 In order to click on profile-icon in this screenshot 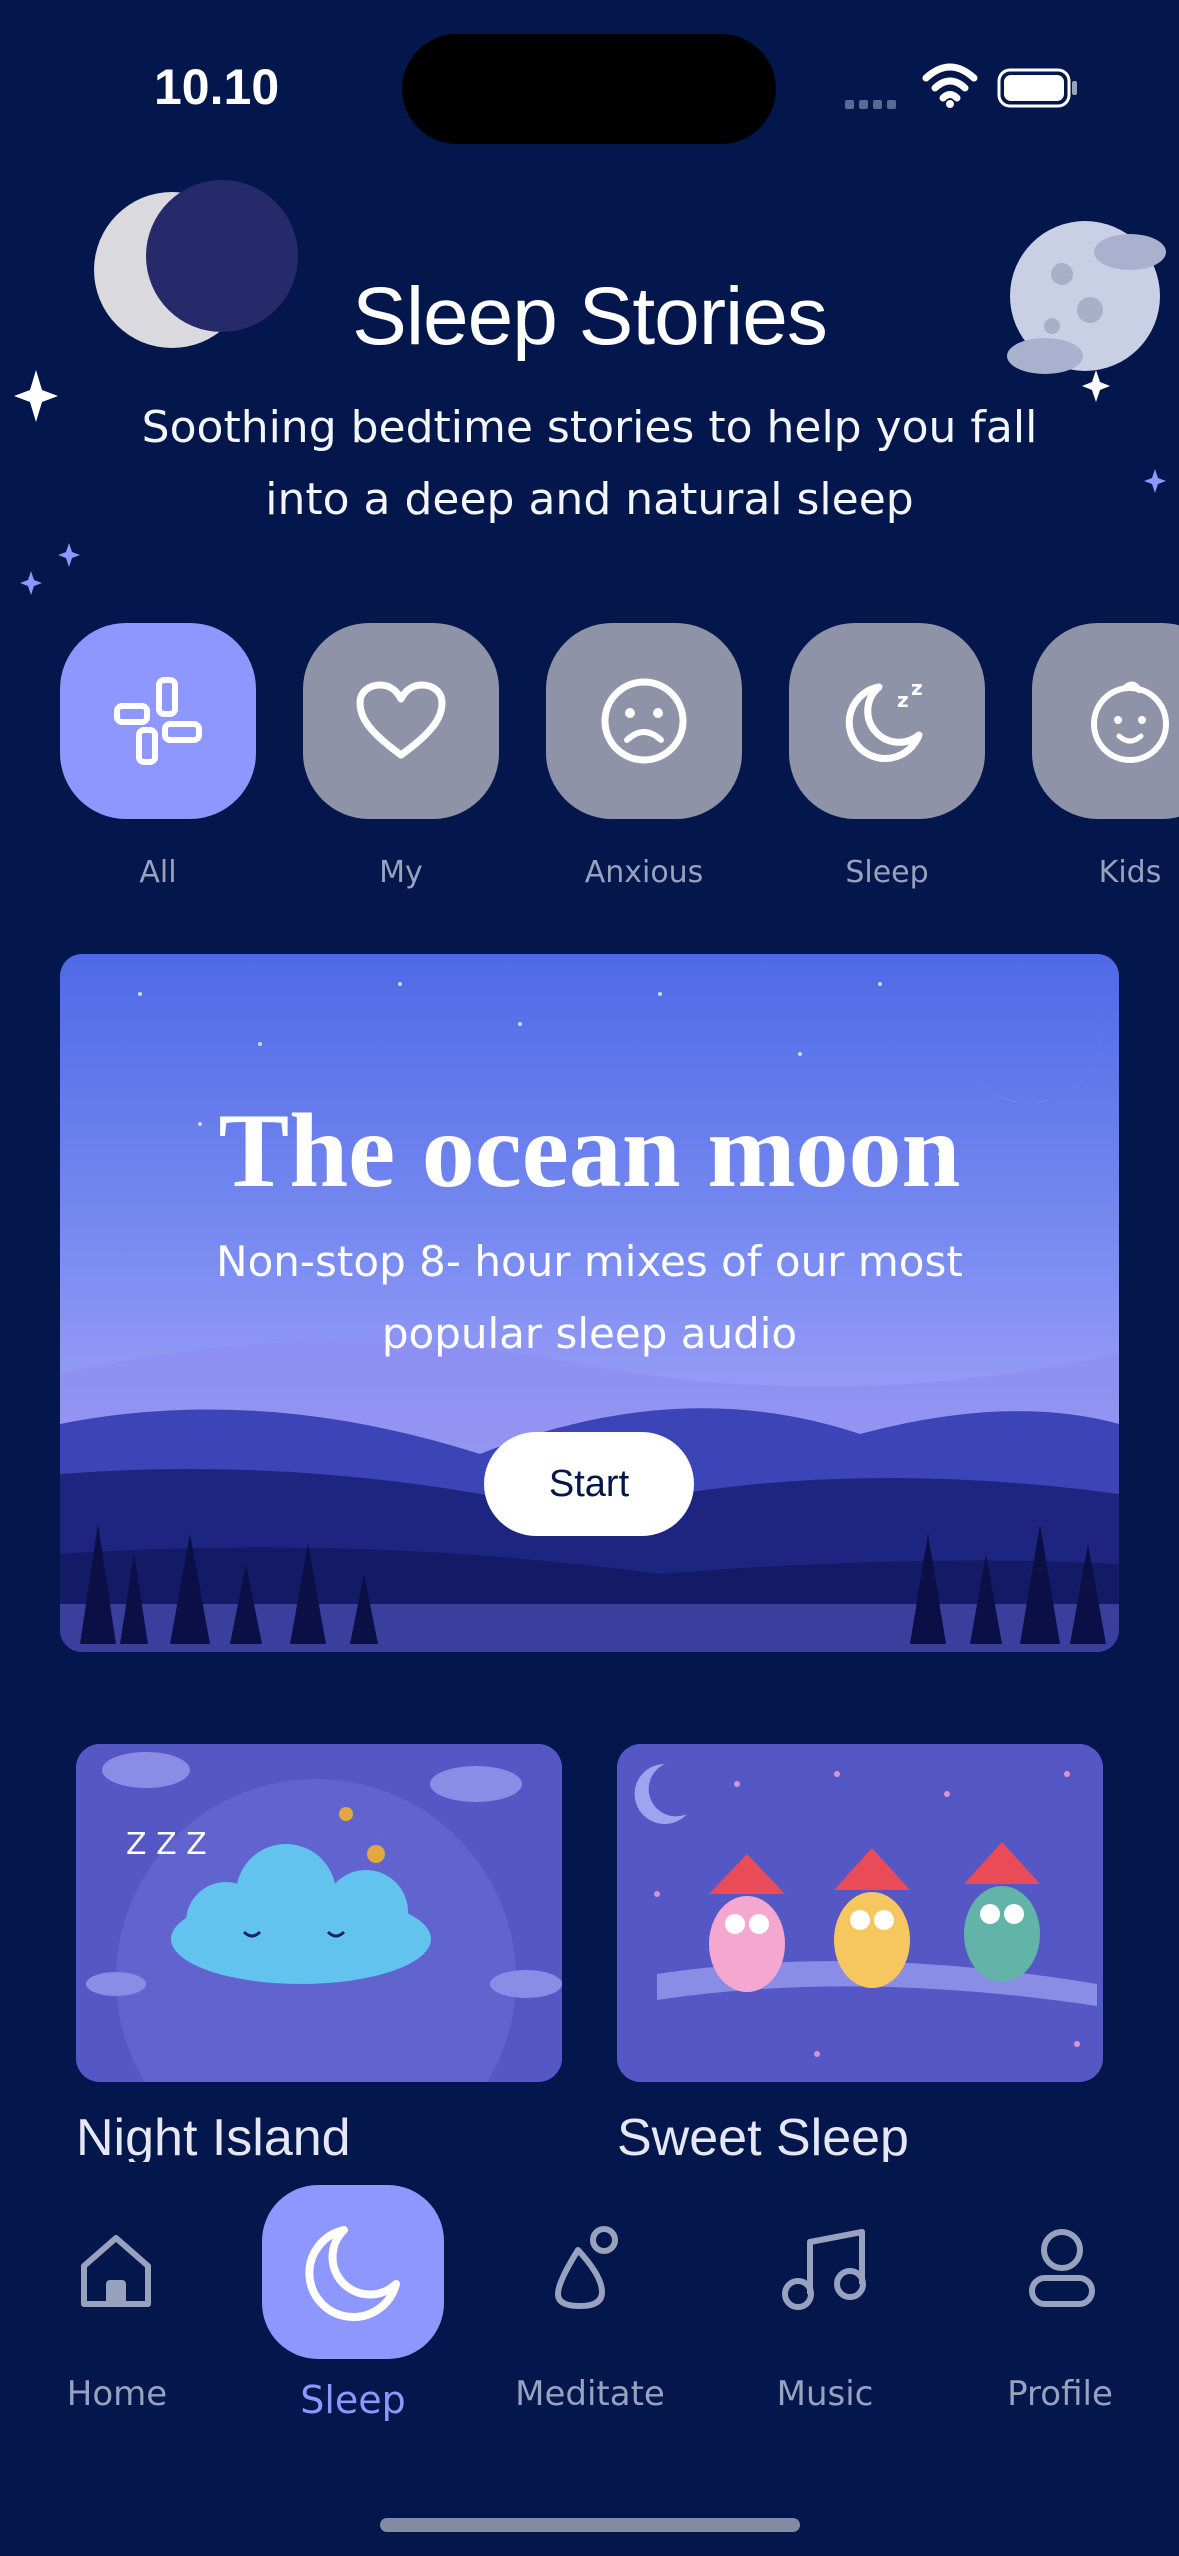, I will do `click(1062, 2268)`.